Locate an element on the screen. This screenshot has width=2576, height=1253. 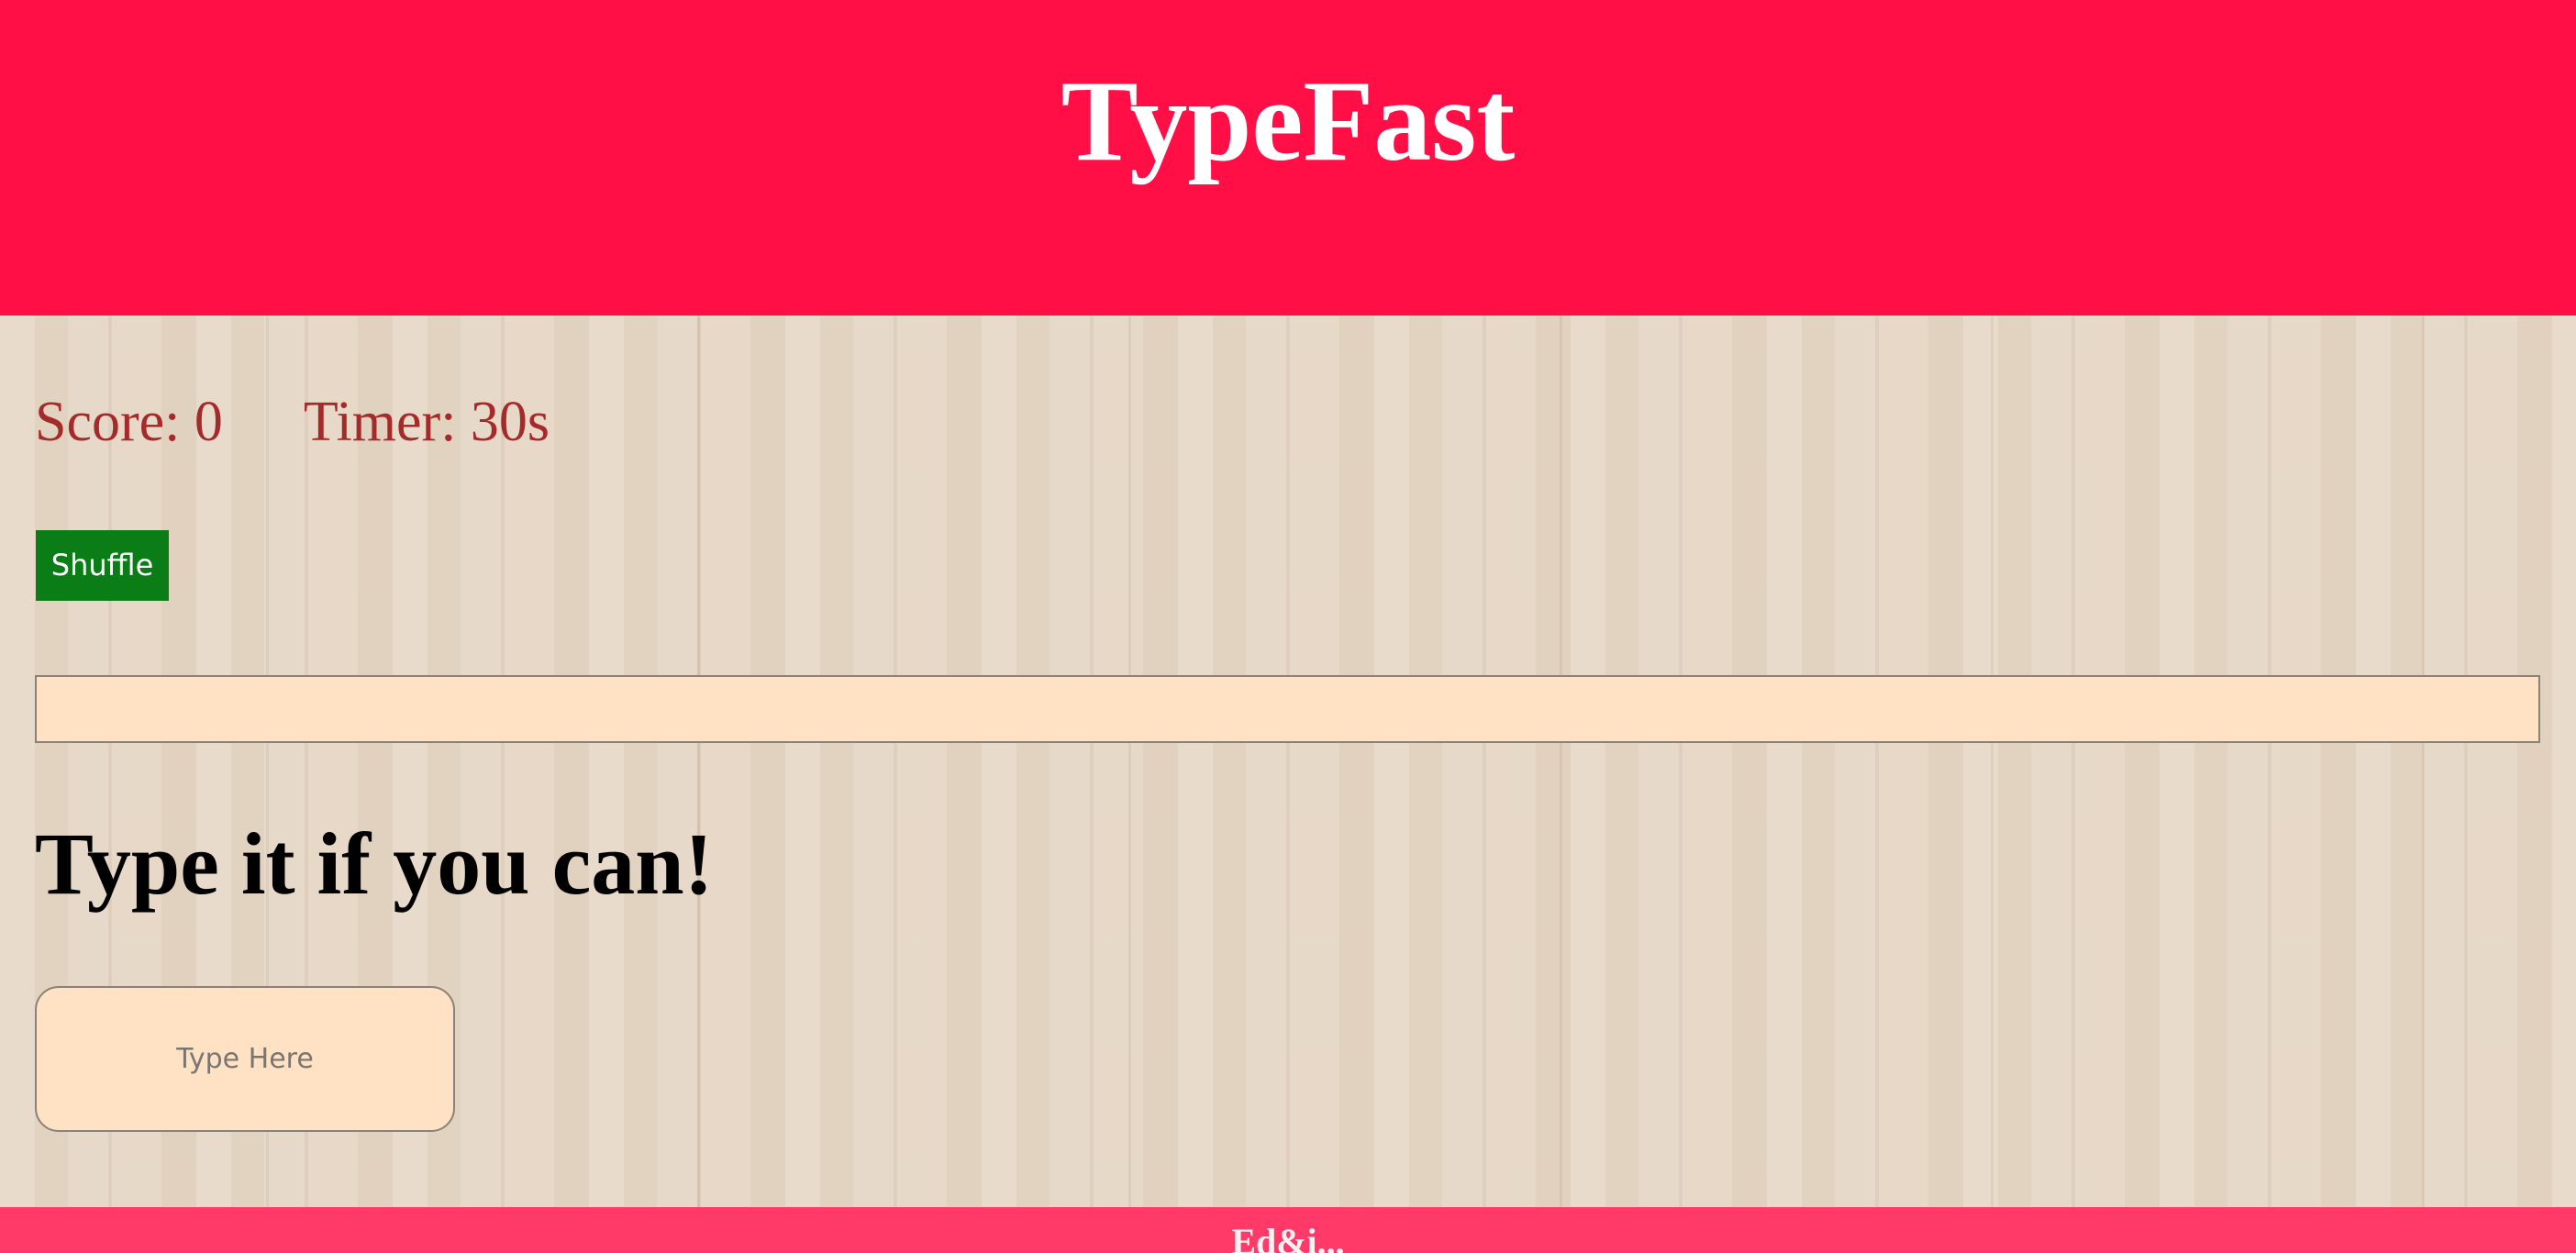
shuffle-button: Shuffle is located at coordinates (102, 565).